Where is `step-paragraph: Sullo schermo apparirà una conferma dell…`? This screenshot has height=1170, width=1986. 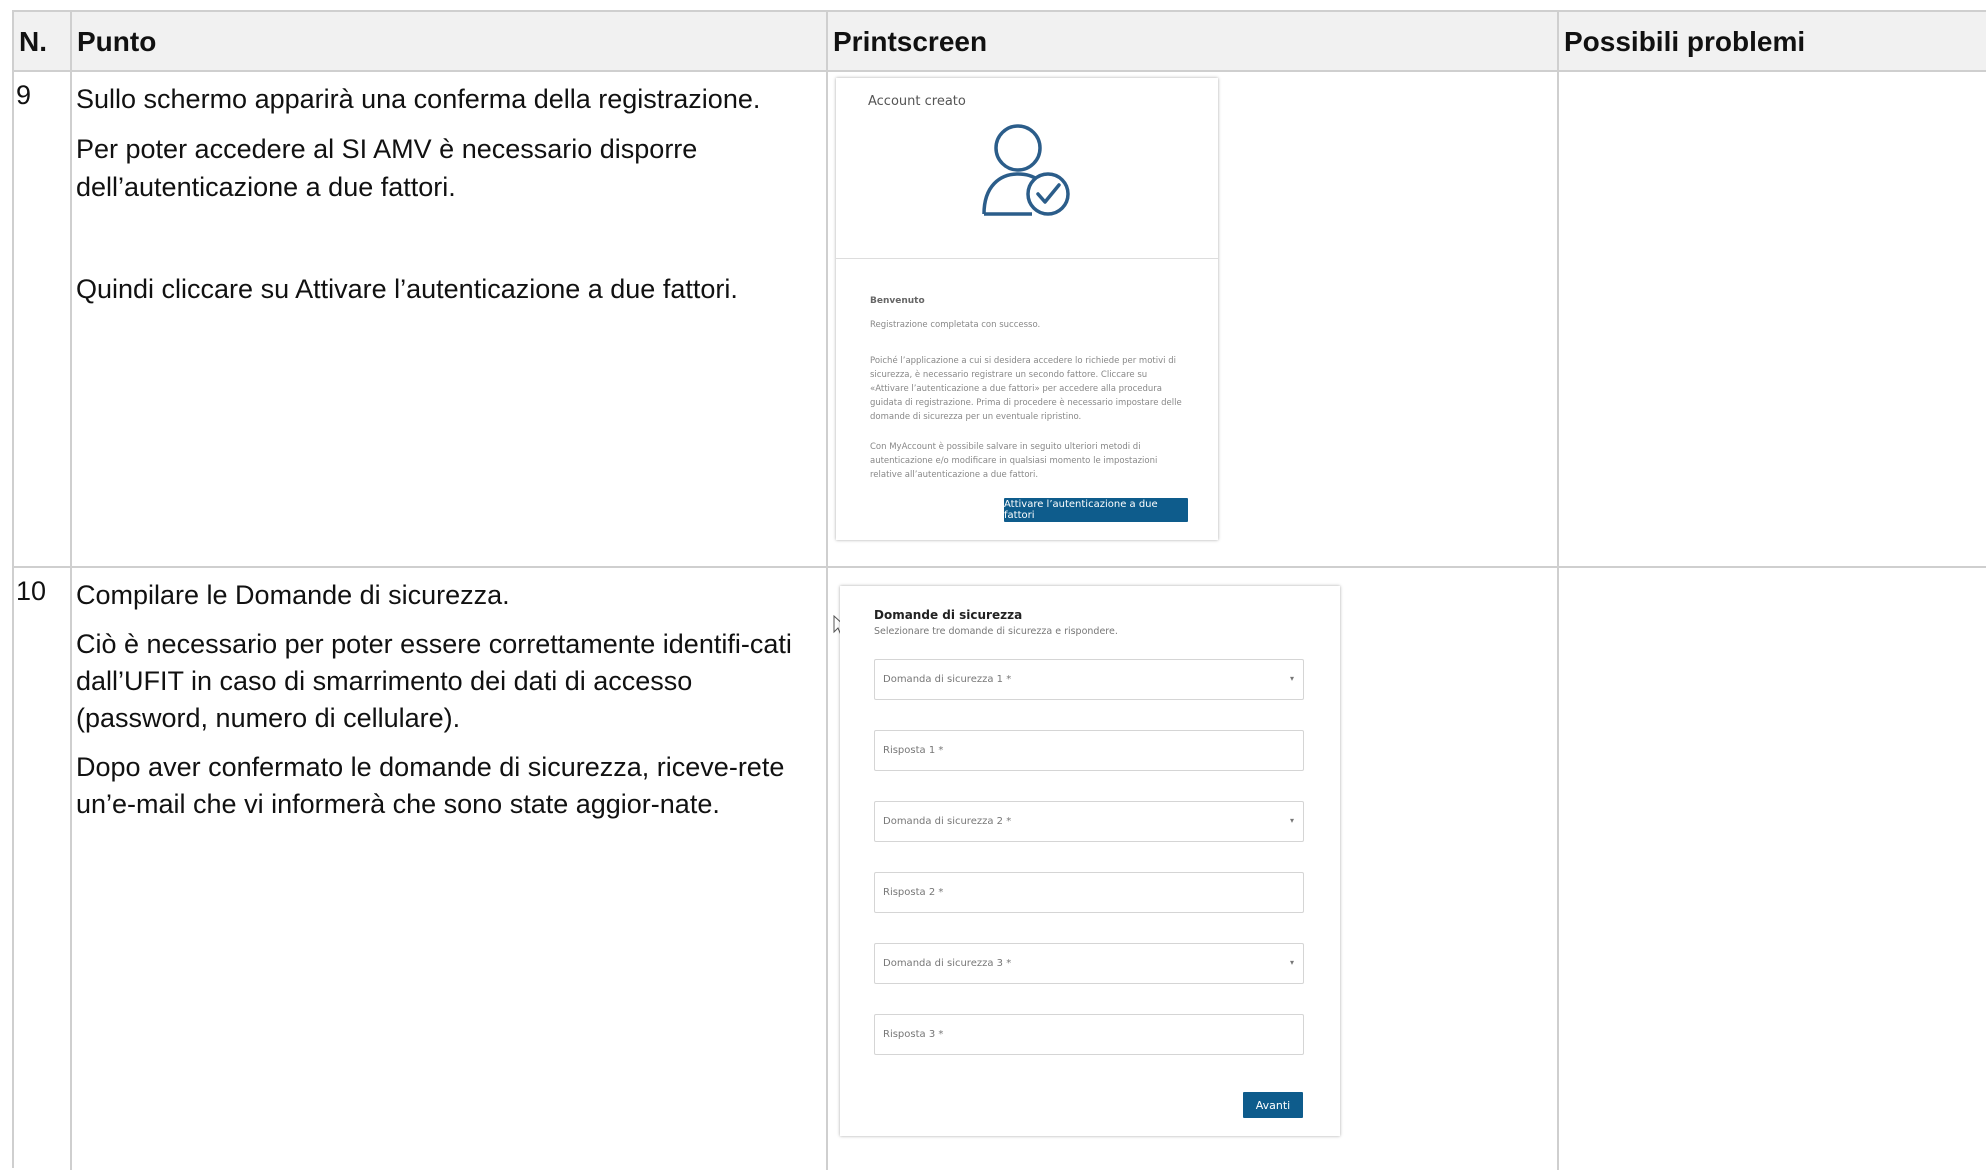
step-paragraph: Sullo schermo apparirà una conferma dell… is located at coordinates (418, 99).